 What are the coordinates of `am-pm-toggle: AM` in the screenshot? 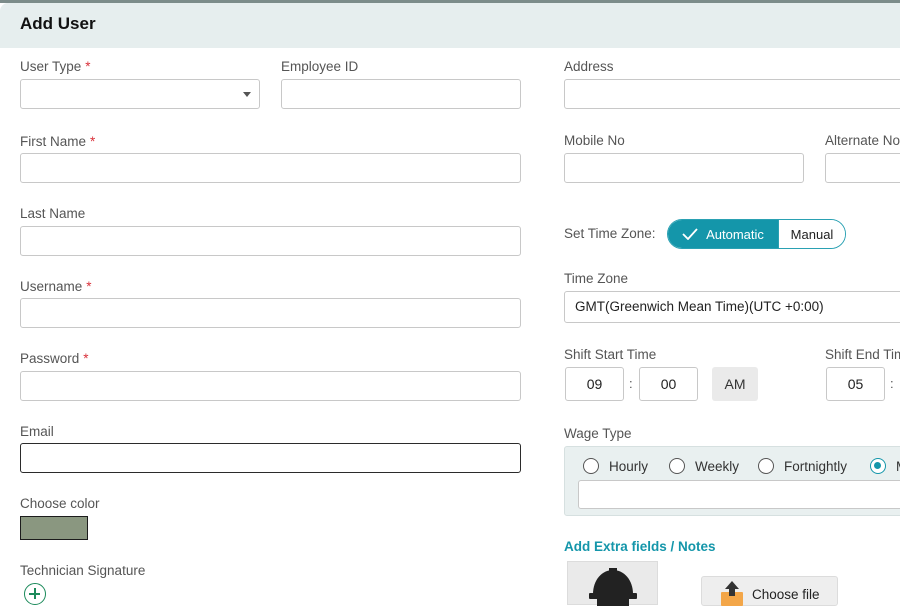 It's located at (735, 384).